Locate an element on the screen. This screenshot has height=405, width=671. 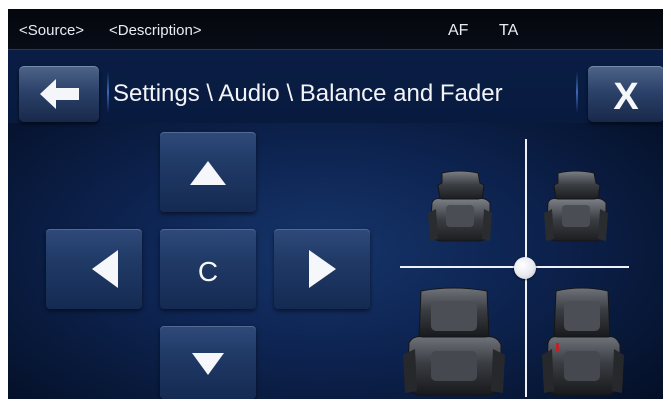
rear-right-seat-icon is located at coordinates (583, 341).